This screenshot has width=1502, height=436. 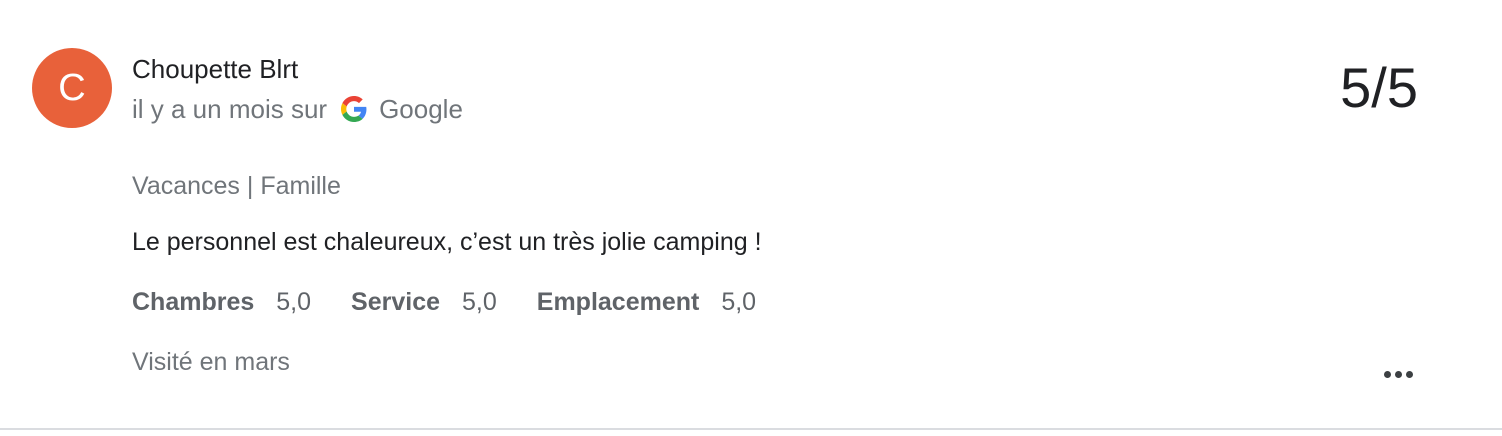 What do you see at coordinates (751, 429) in the screenshot?
I see `divider` at bounding box center [751, 429].